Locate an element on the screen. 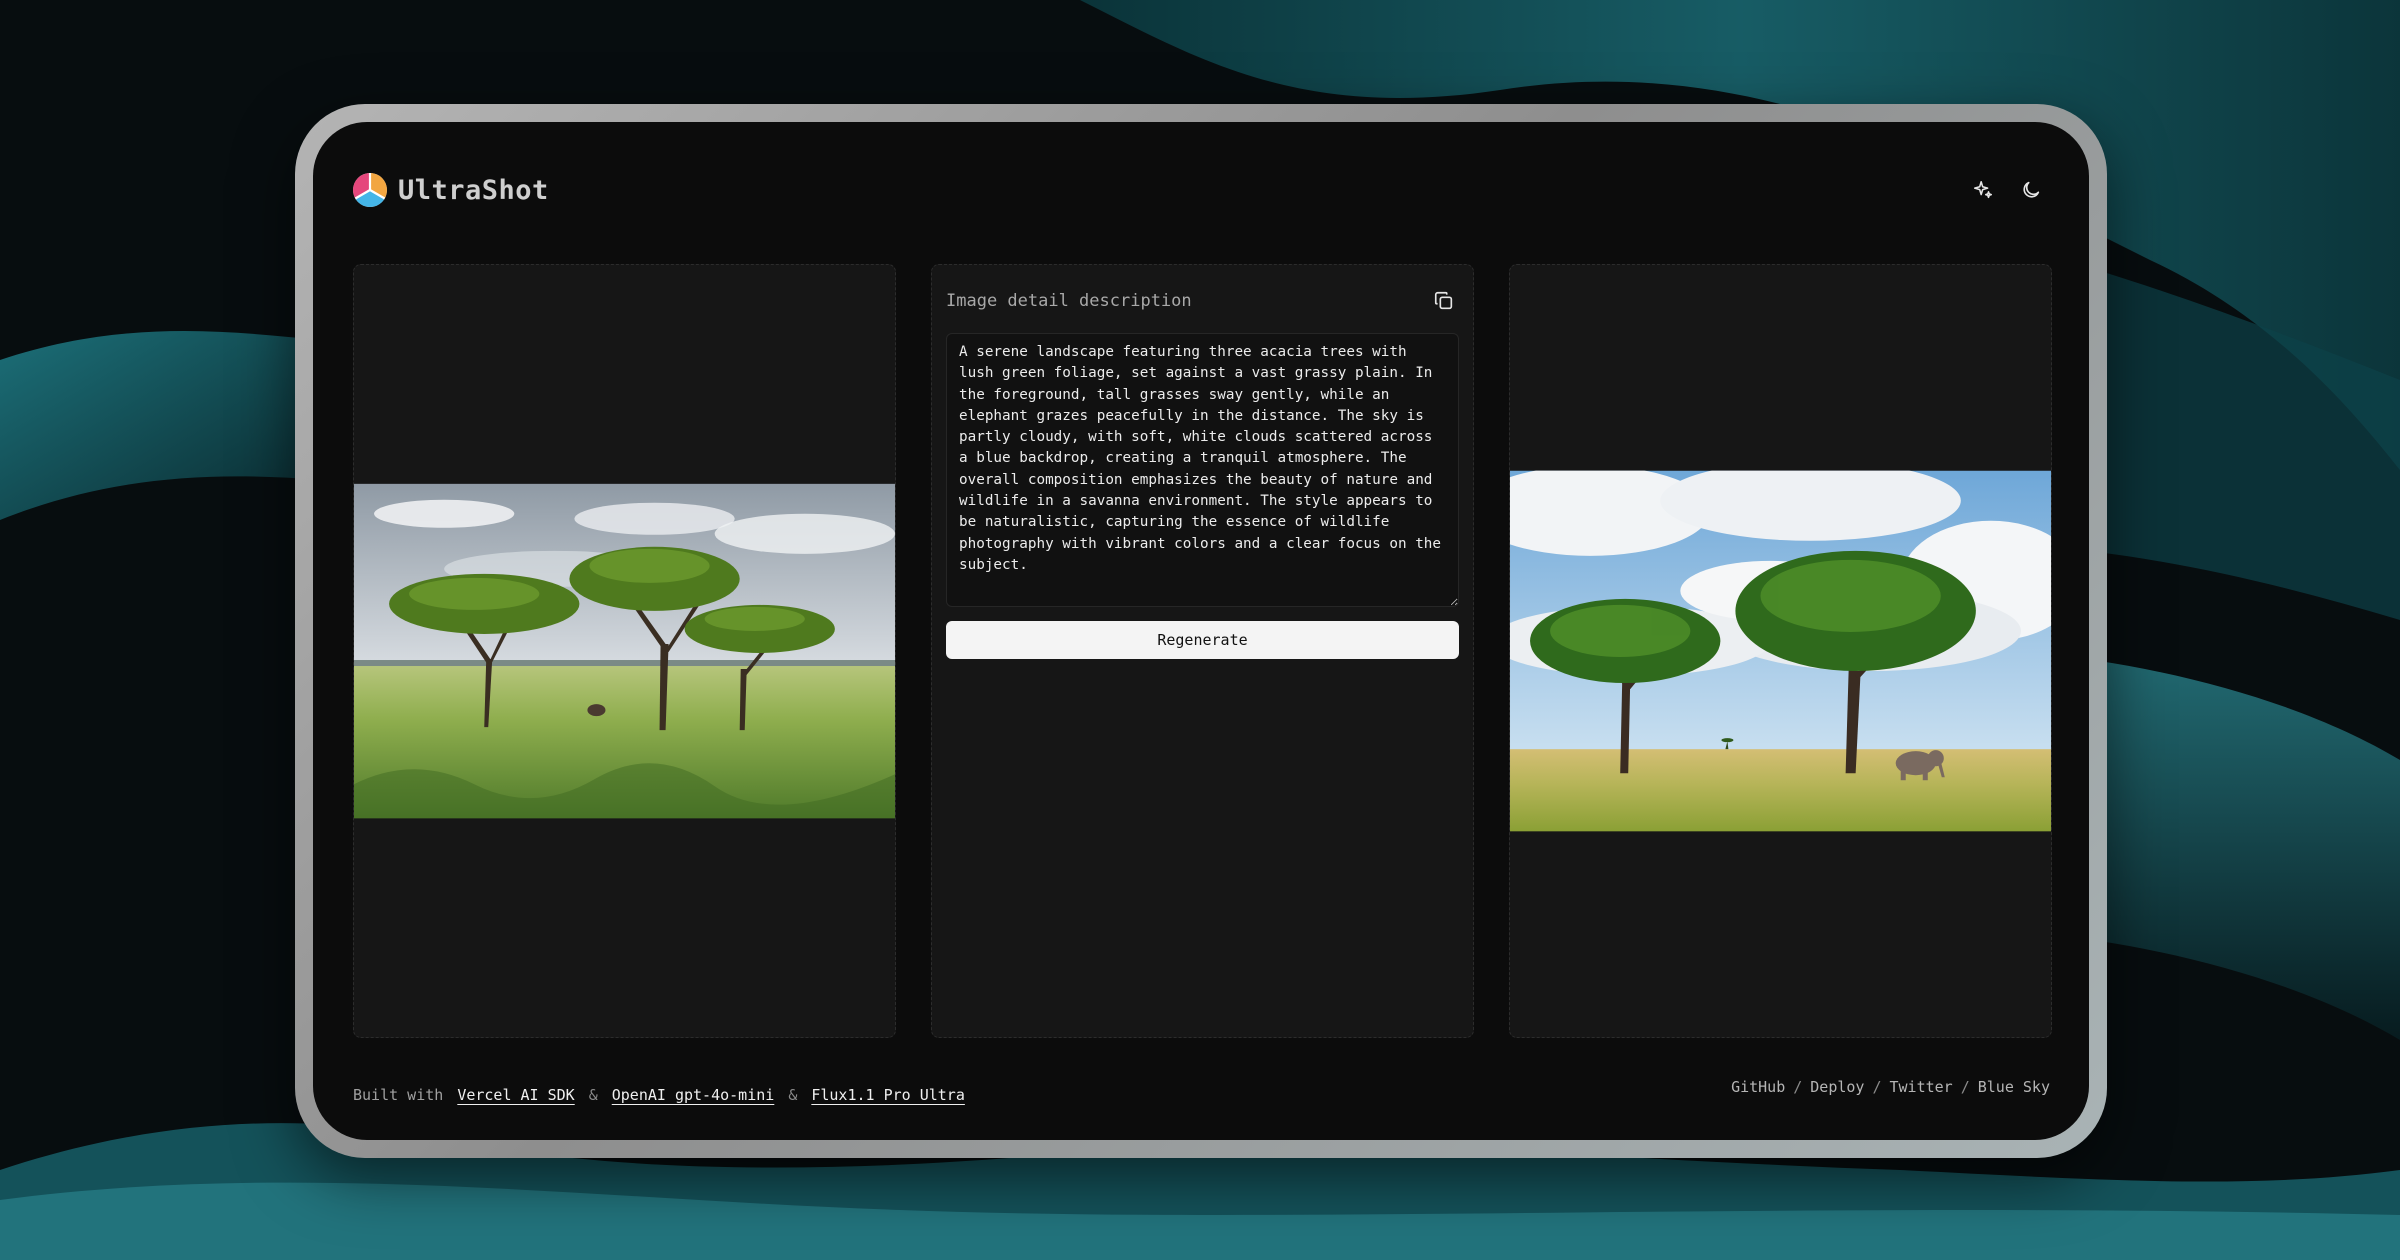 This screenshot has height=1260, width=2400. vercel-ai-sdk-link: Vercel AI SDK is located at coordinates (515, 1095).